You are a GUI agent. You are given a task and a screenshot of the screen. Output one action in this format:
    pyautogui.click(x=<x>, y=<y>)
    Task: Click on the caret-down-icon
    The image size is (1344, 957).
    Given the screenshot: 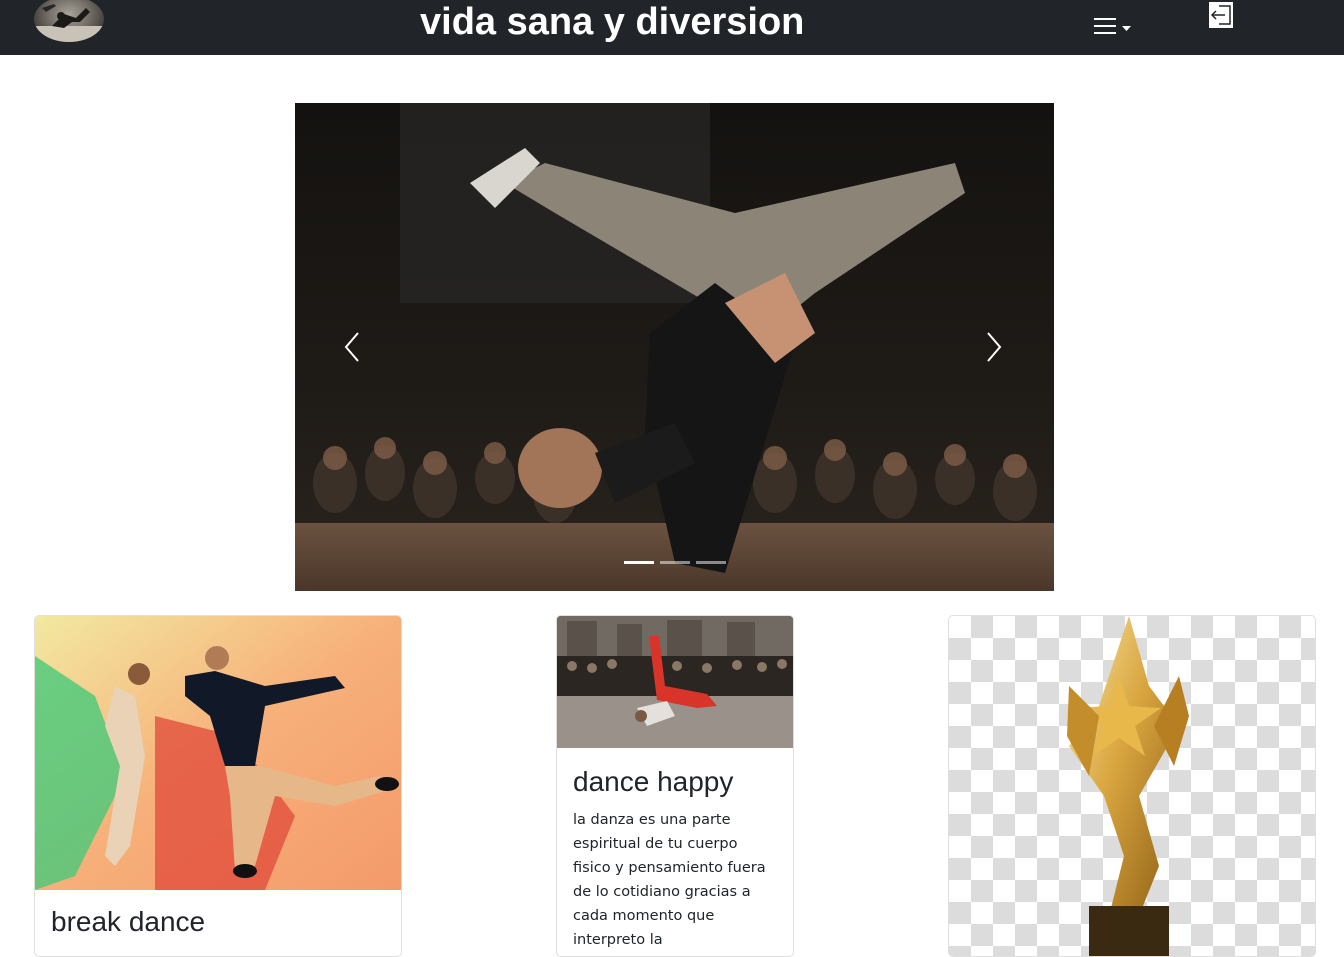 What is the action you would take?
    pyautogui.click(x=1126, y=28)
    